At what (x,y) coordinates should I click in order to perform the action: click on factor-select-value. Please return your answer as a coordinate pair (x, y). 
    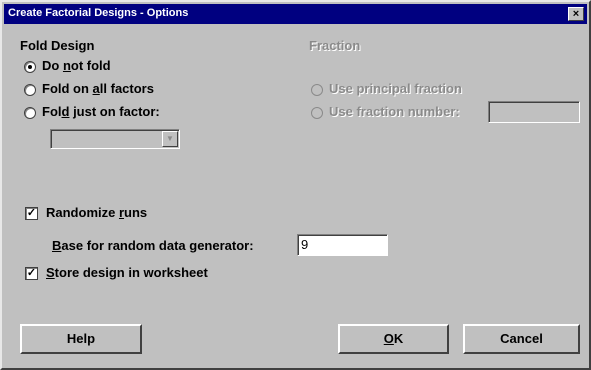
    Looking at the image, I should click on (52, 139).